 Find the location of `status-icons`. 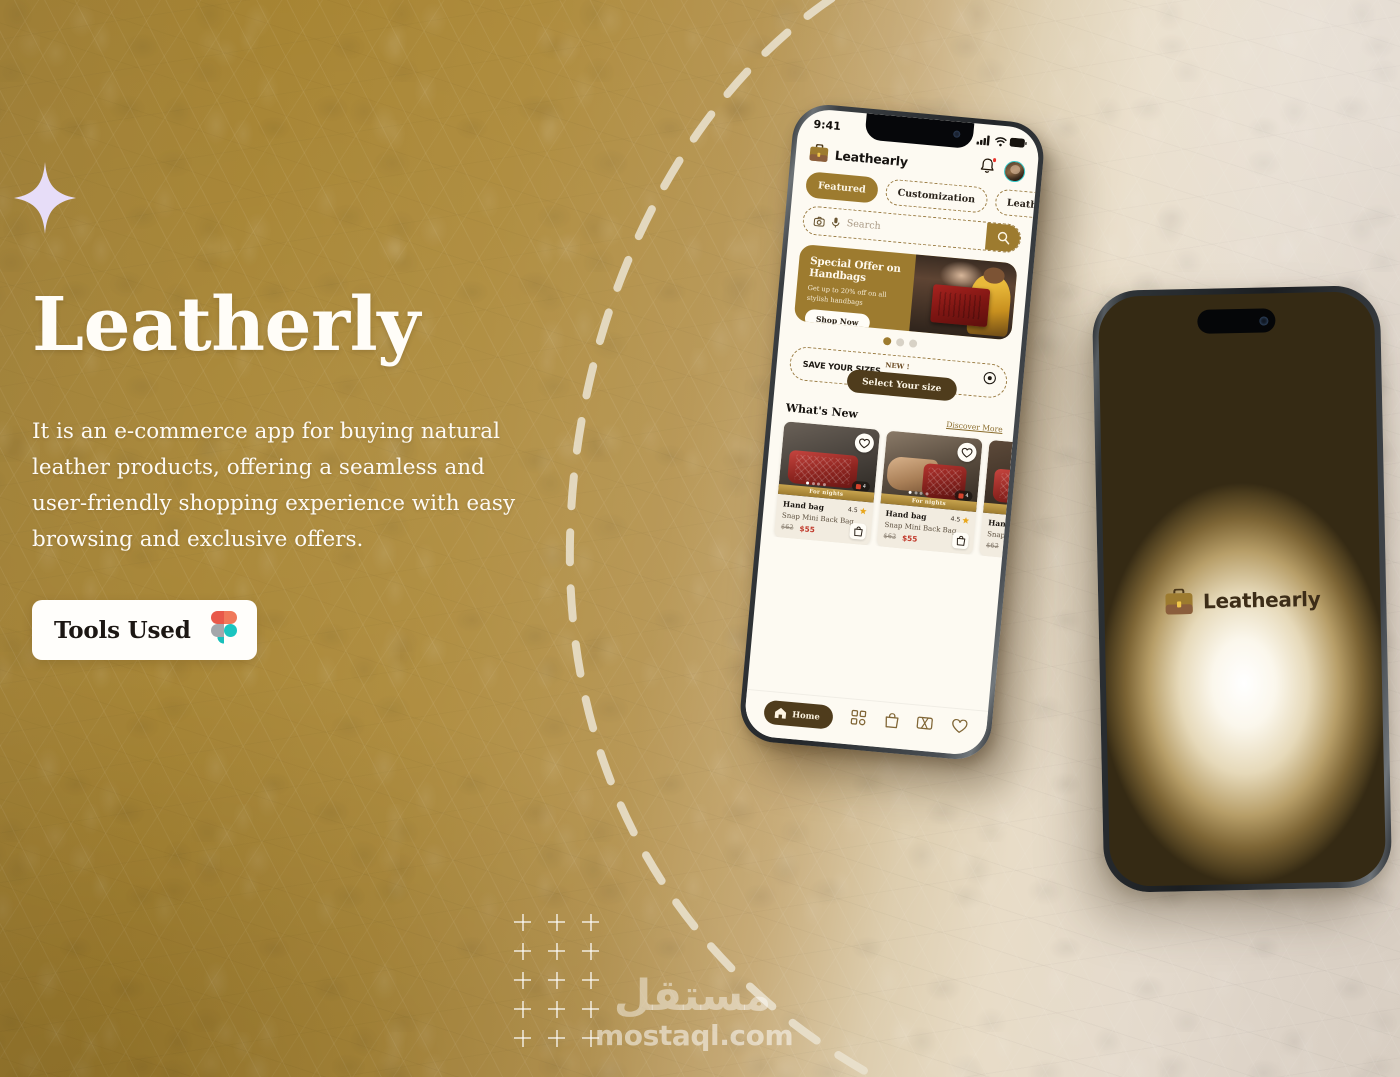

status-icons is located at coordinates (1001, 141).